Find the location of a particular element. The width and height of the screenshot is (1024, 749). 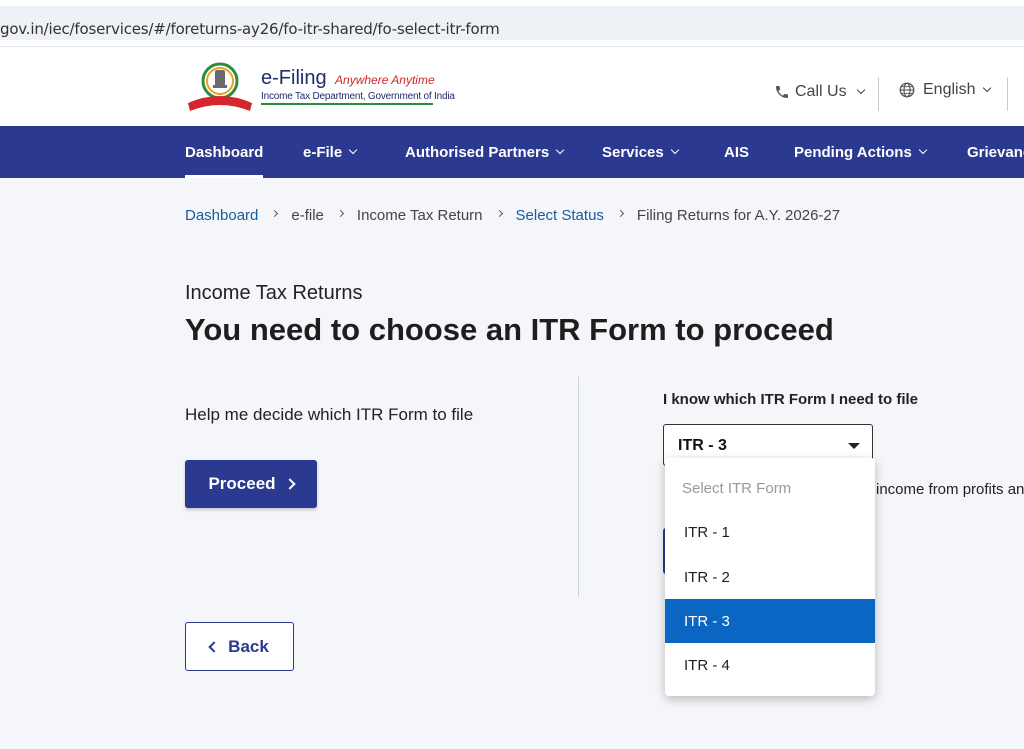

help-decide-text: Help me decide which ITR Form to file is located at coordinates (329, 414).